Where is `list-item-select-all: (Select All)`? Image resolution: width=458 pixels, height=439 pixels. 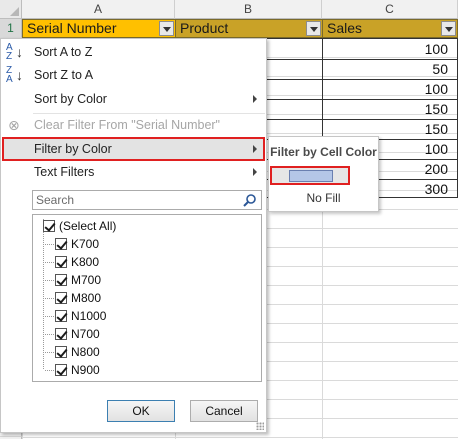 list-item-select-all: (Select All) is located at coordinates (79, 226).